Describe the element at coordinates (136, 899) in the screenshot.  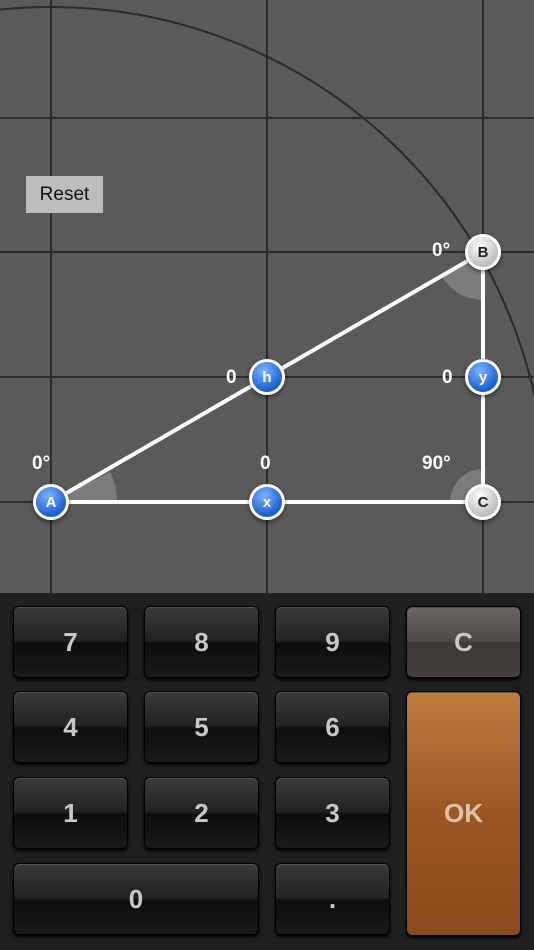
I see `key-0: 0` at that location.